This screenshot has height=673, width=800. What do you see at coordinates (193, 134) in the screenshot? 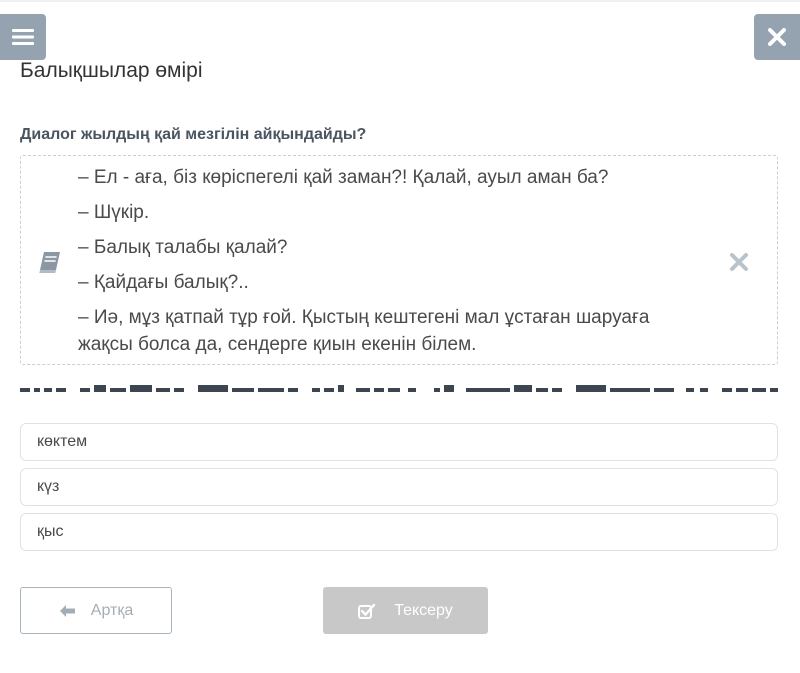
I see `question-text: Диалог жылдың қай мезгілін айқындайды?` at bounding box center [193, 134].